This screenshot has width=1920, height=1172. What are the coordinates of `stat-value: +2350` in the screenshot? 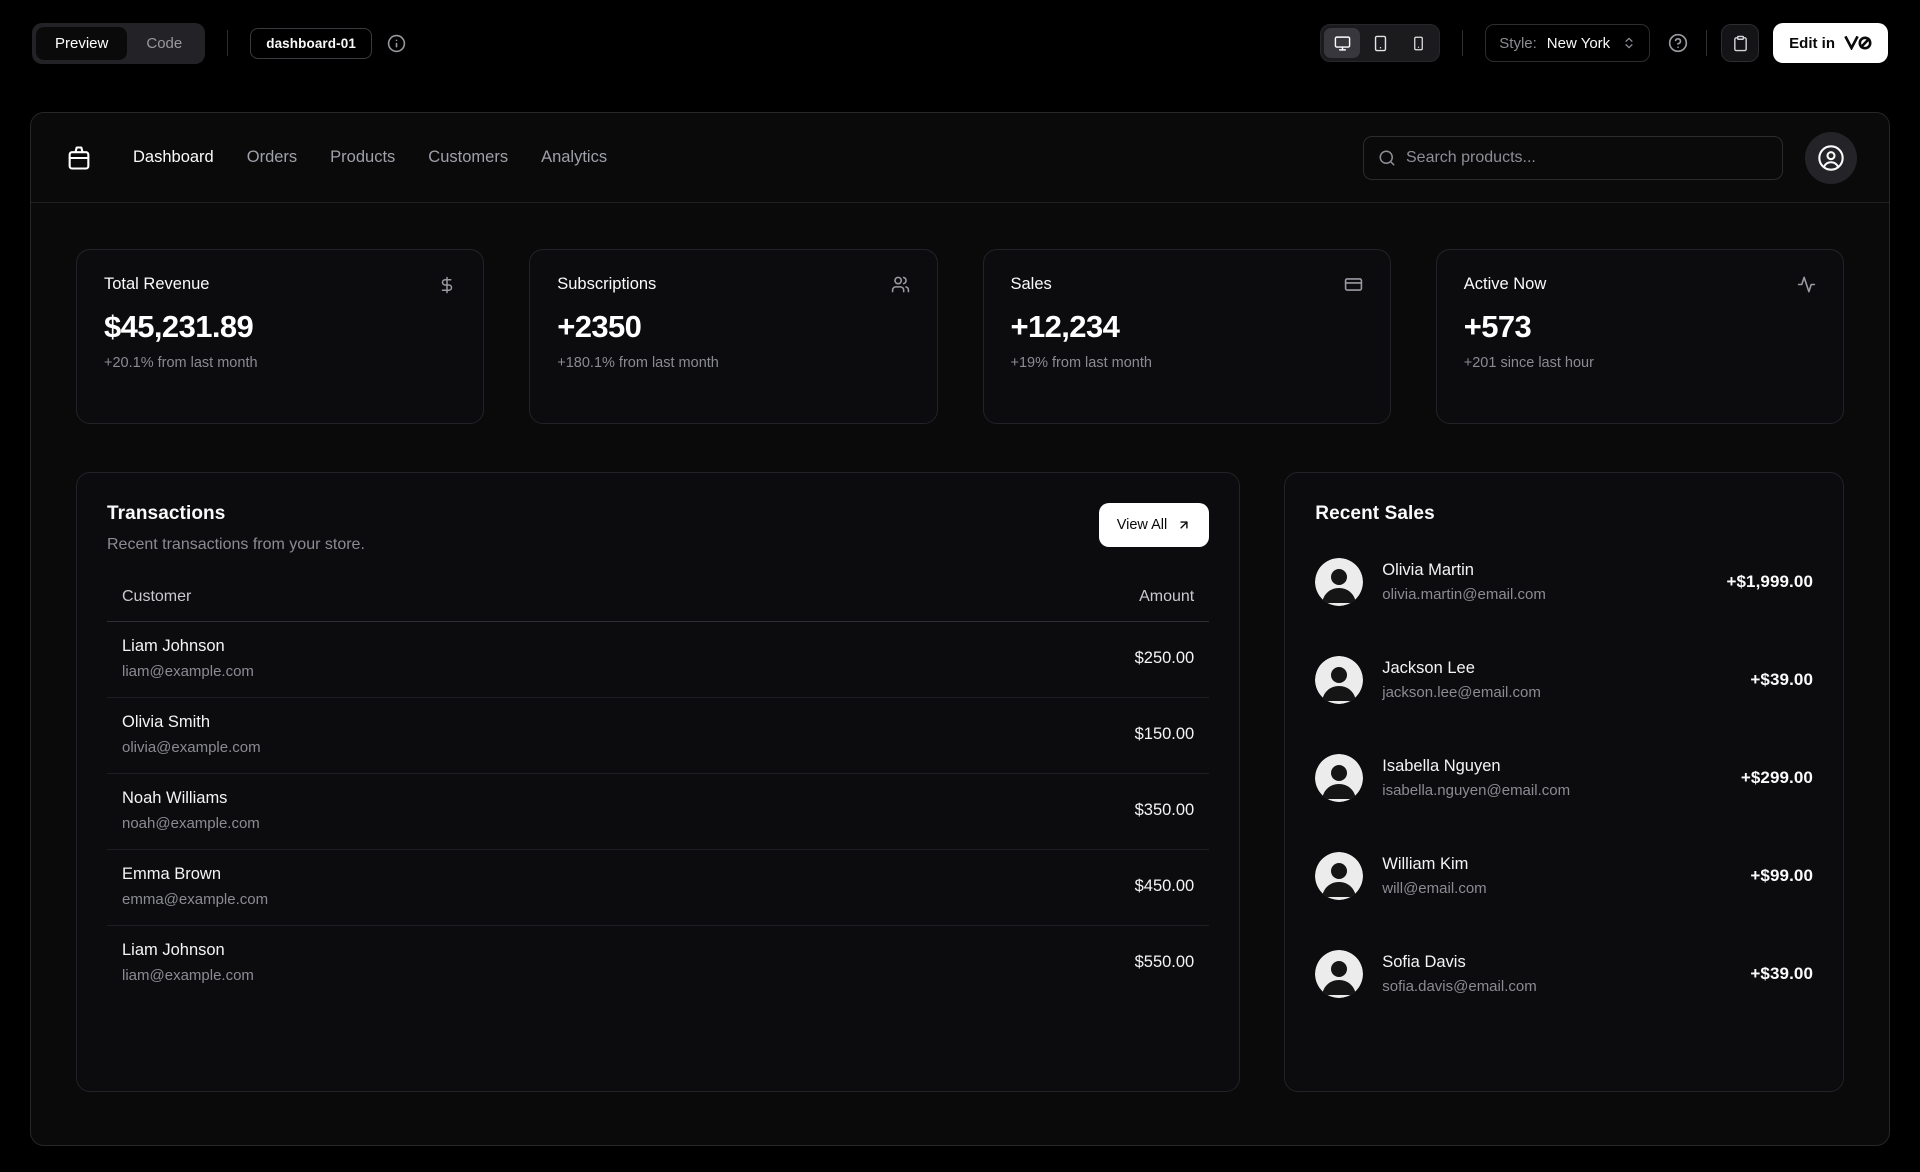 It's located at (599, 326).